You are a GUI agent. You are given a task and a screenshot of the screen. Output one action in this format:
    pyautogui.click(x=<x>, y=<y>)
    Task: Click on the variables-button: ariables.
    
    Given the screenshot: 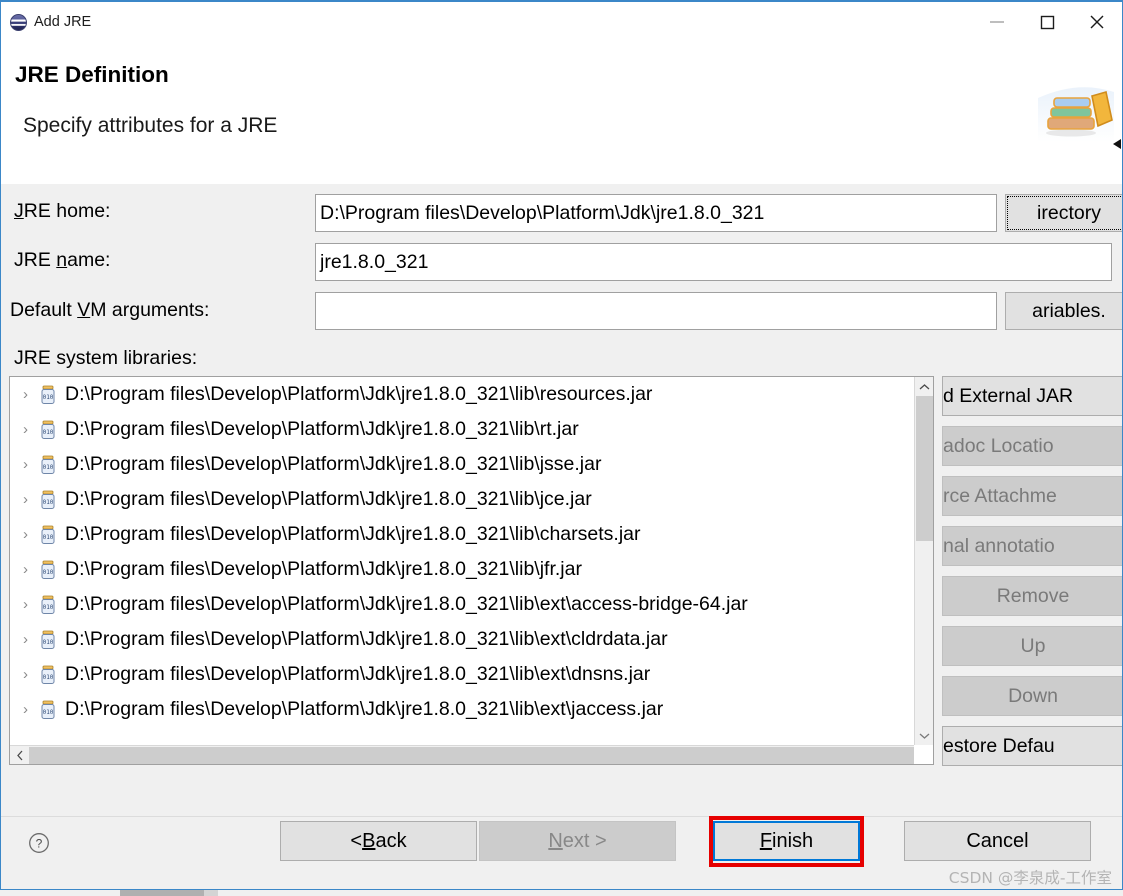 What is the action you would take?
    pyautogui.click(x=1063, y=311)
    